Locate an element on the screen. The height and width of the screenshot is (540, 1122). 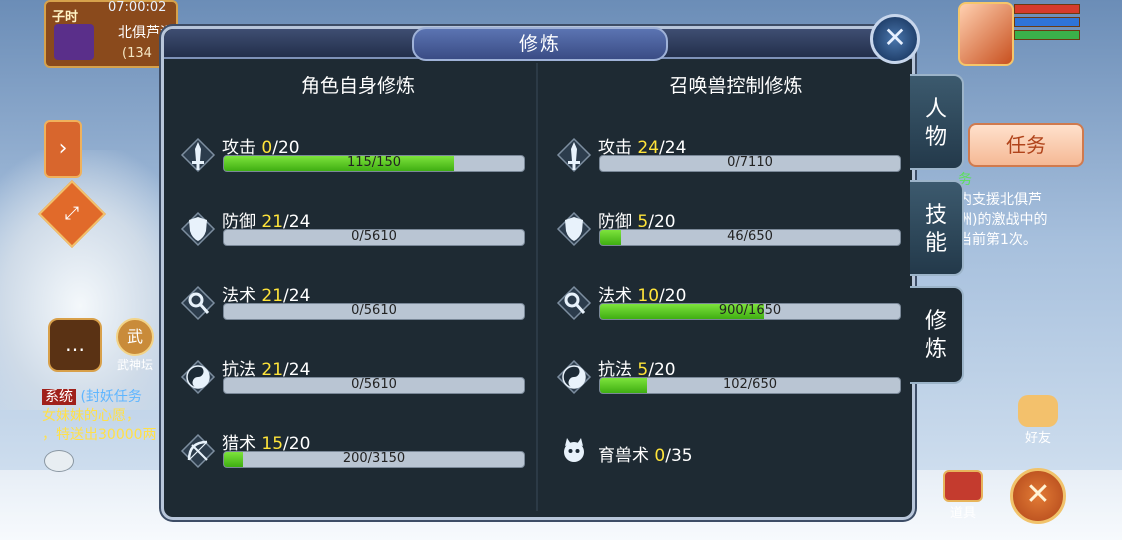
progress-text: 115/150 is located at coordinates (373, 162).